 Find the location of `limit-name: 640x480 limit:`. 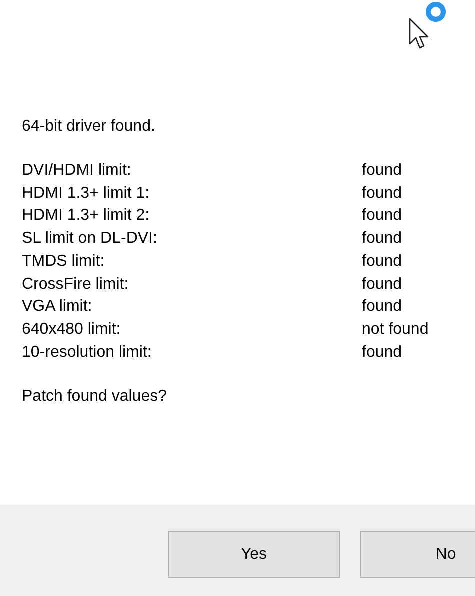

limit-name: 640x480 limit: is located at coordinates (72, 330).